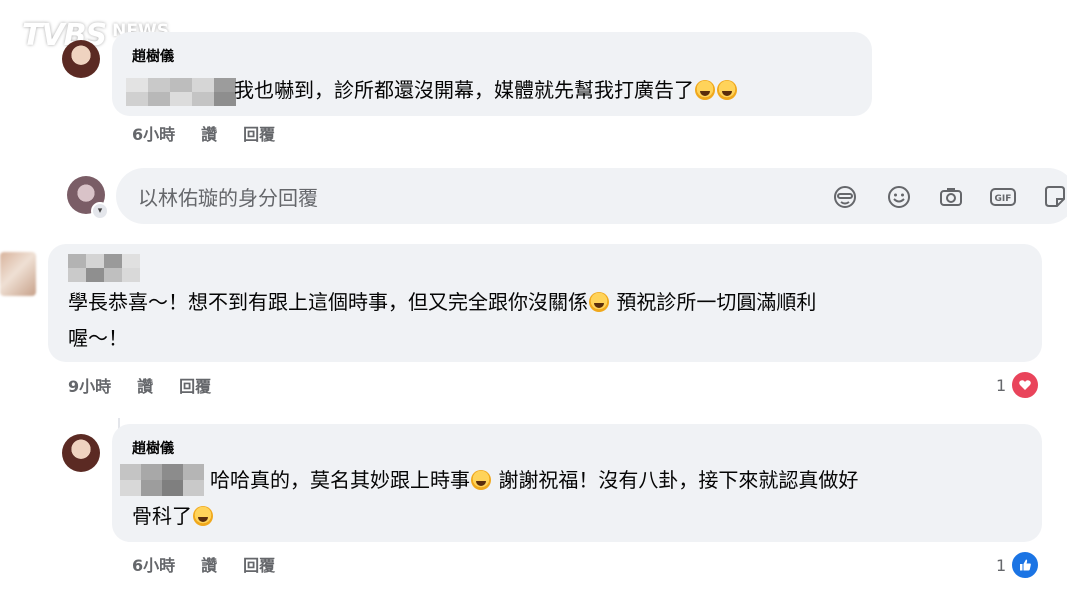  Describe the element at coordinates (1025, 385) in the screenshot. I see `heart-reaction-icon` at that location.